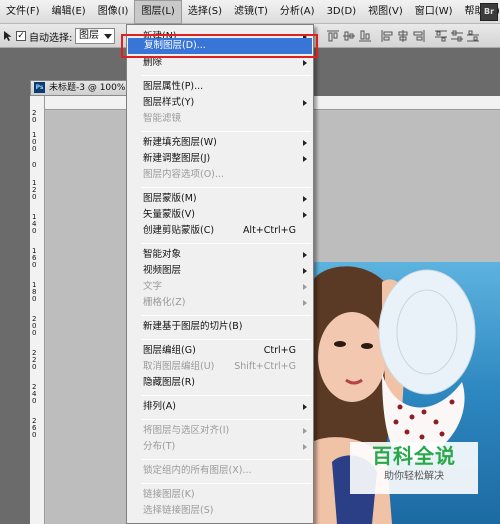  I want to click on menu-item-arrange: 排列(A), so click(220, 407).